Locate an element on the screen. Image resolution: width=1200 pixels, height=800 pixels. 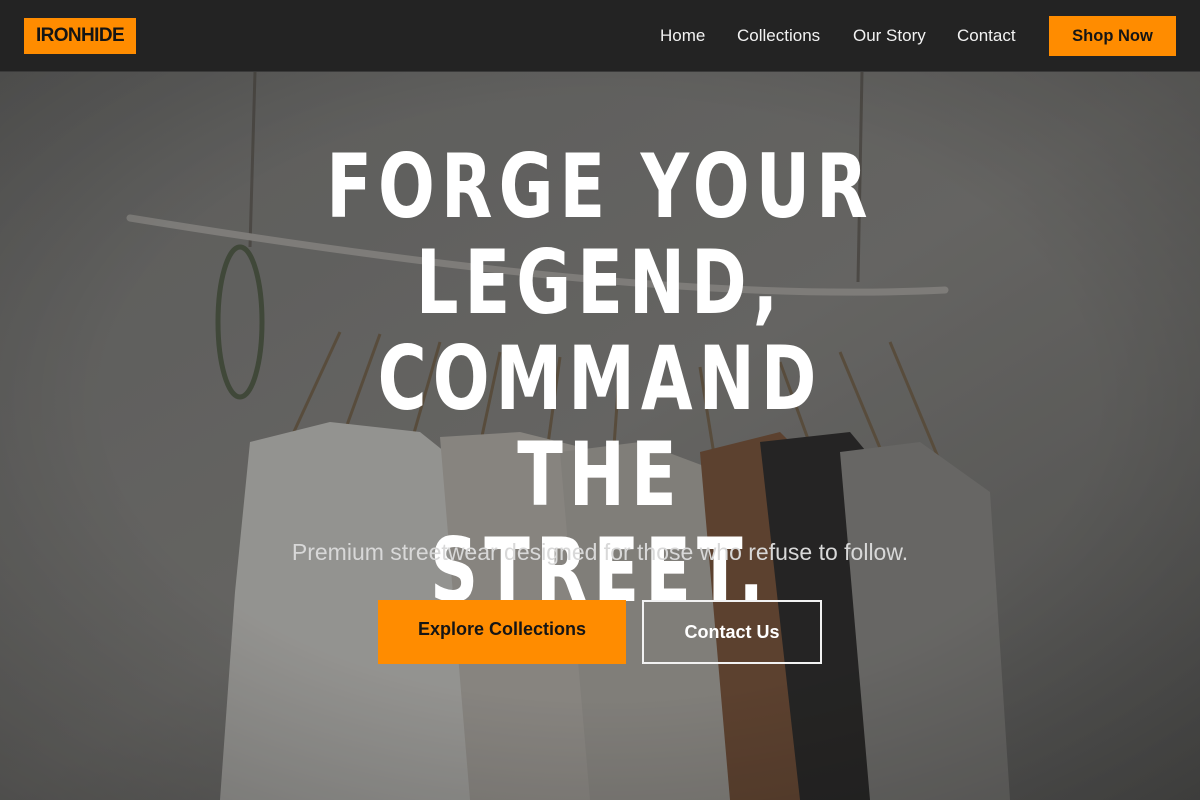
headline-line: COMMAND THE is located at coordinates (600, 426).